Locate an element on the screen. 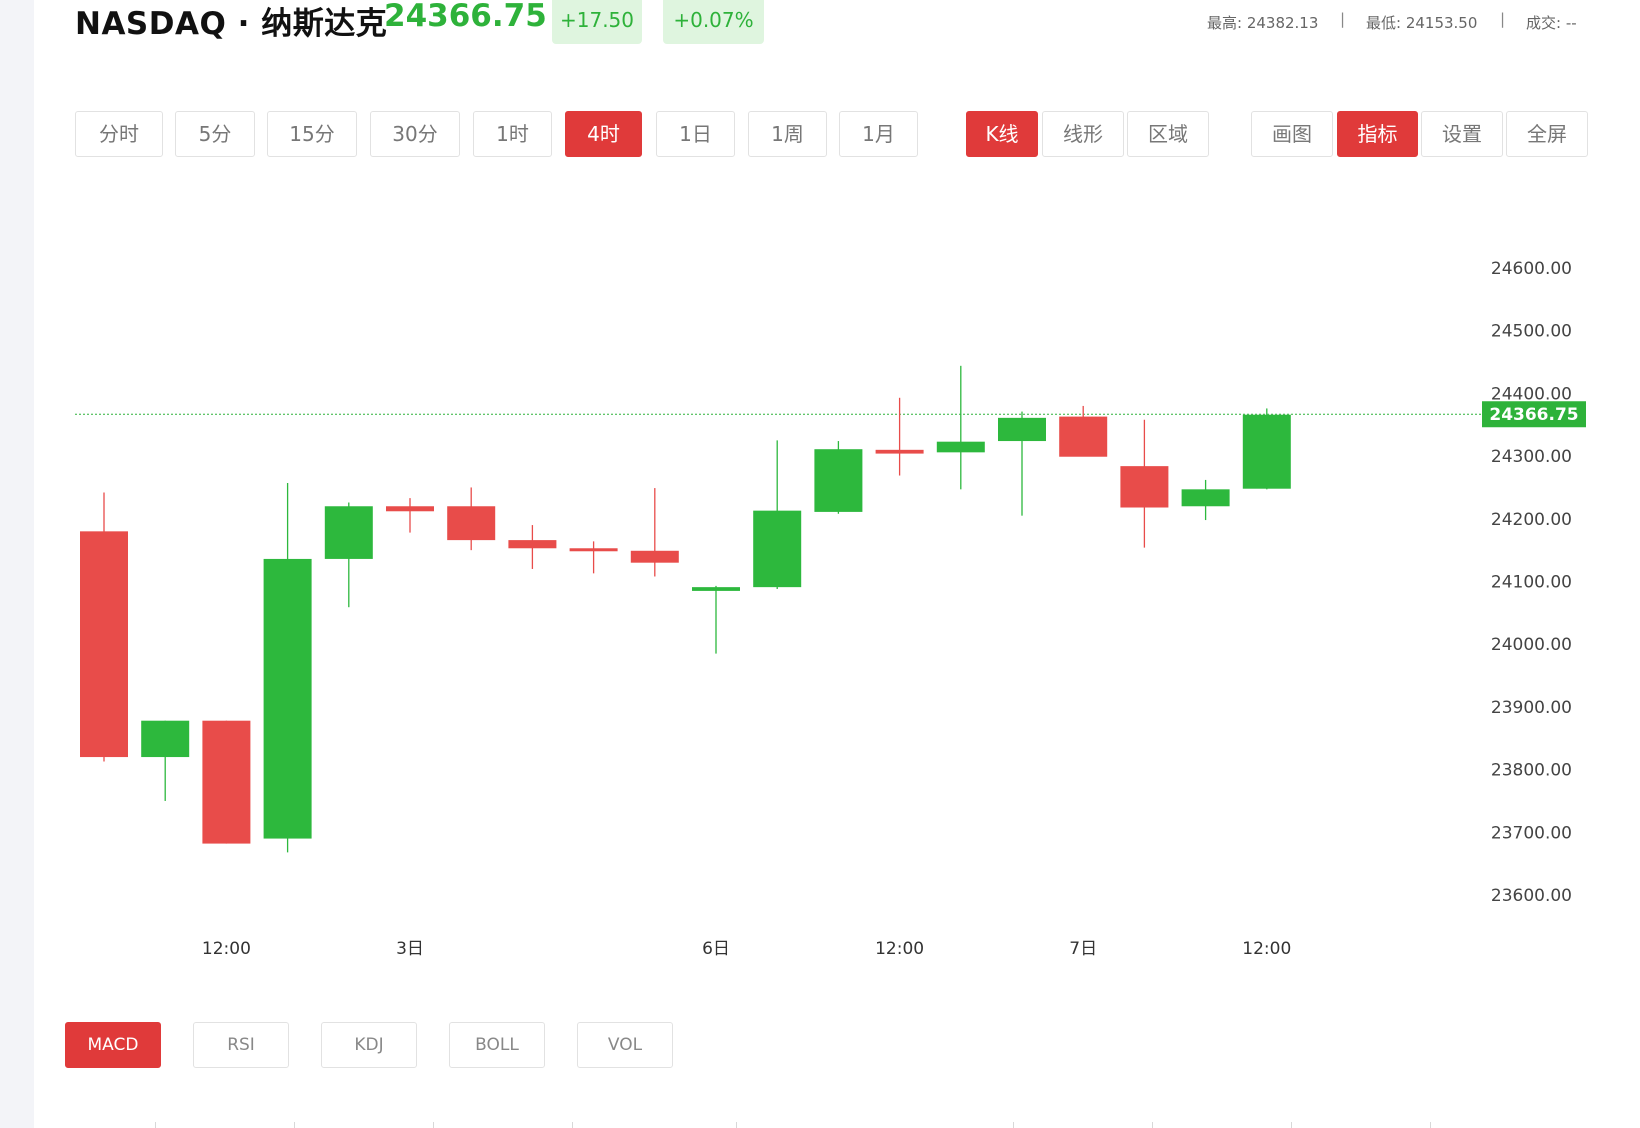 This screenshot has height=1128, width=1640. y-tick-label: 24200.00 is located at coordinates (1531, 520).